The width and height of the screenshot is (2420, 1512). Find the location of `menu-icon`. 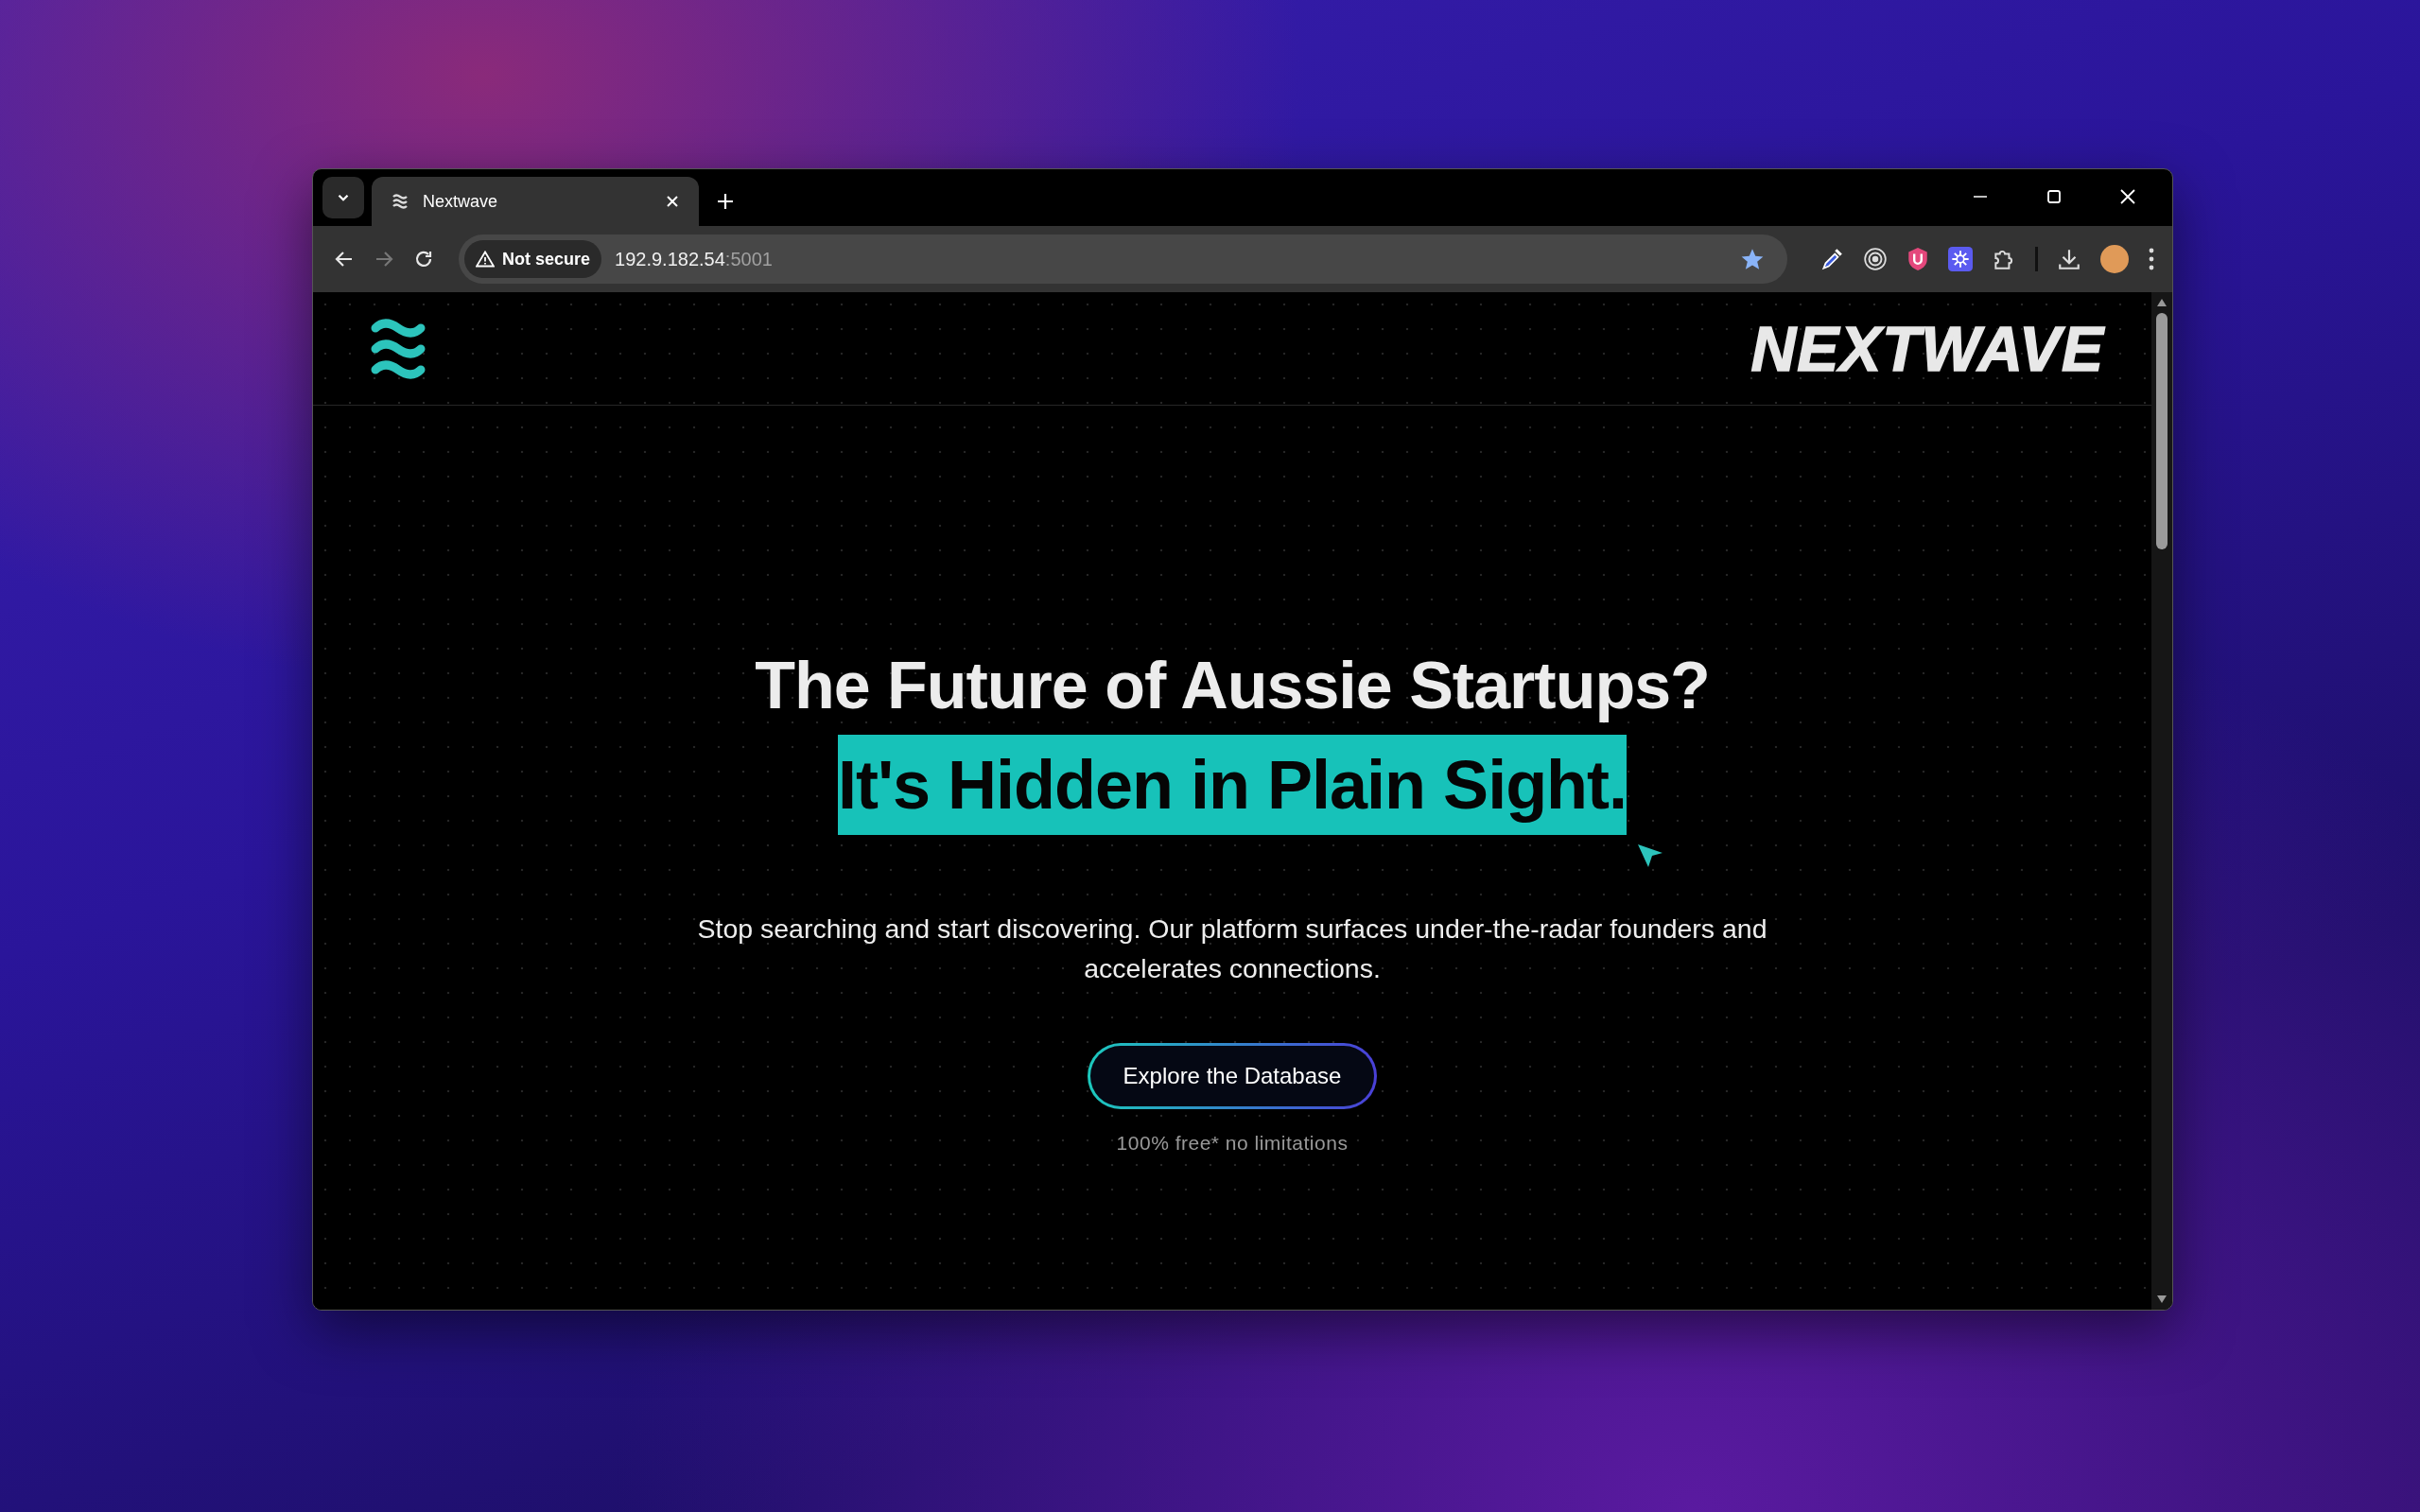

menu-icon is located at coordinates (2151, 259).